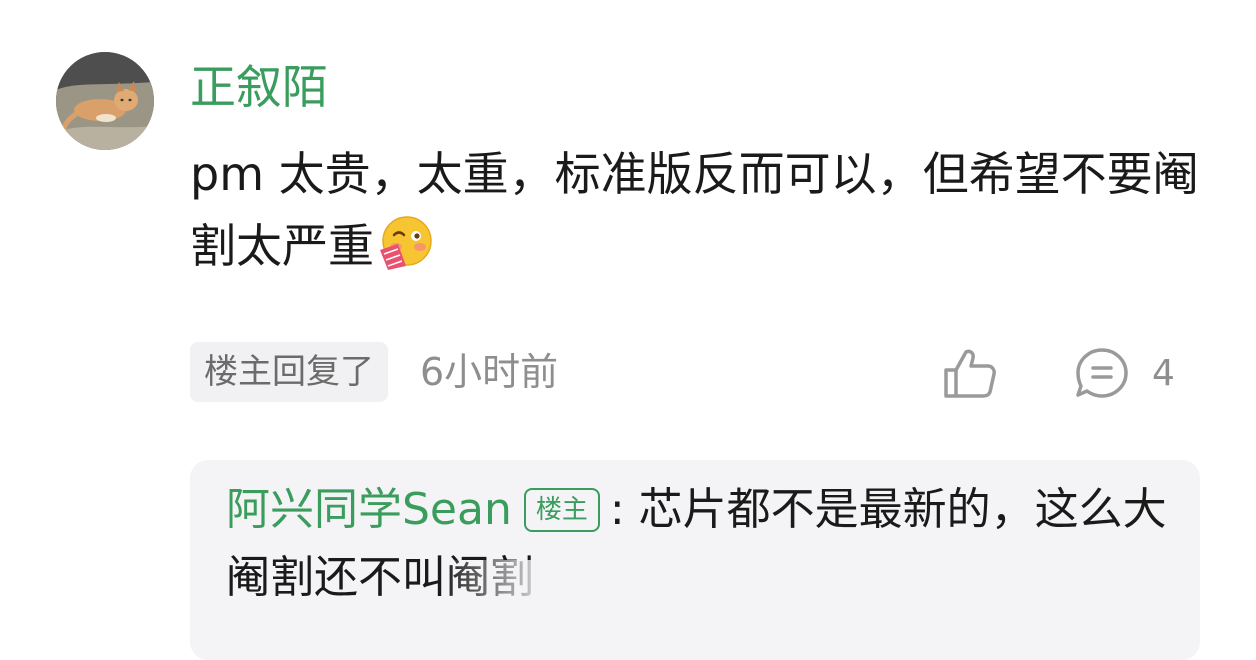  I want to click on thumbs-up-icon, so click(970, 373).